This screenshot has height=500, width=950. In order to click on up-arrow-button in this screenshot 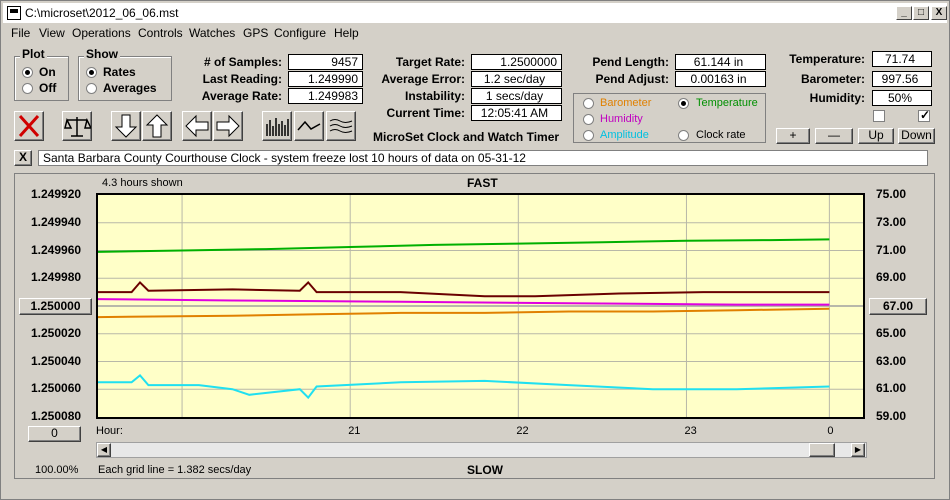, I will do `click(157, 126)`.